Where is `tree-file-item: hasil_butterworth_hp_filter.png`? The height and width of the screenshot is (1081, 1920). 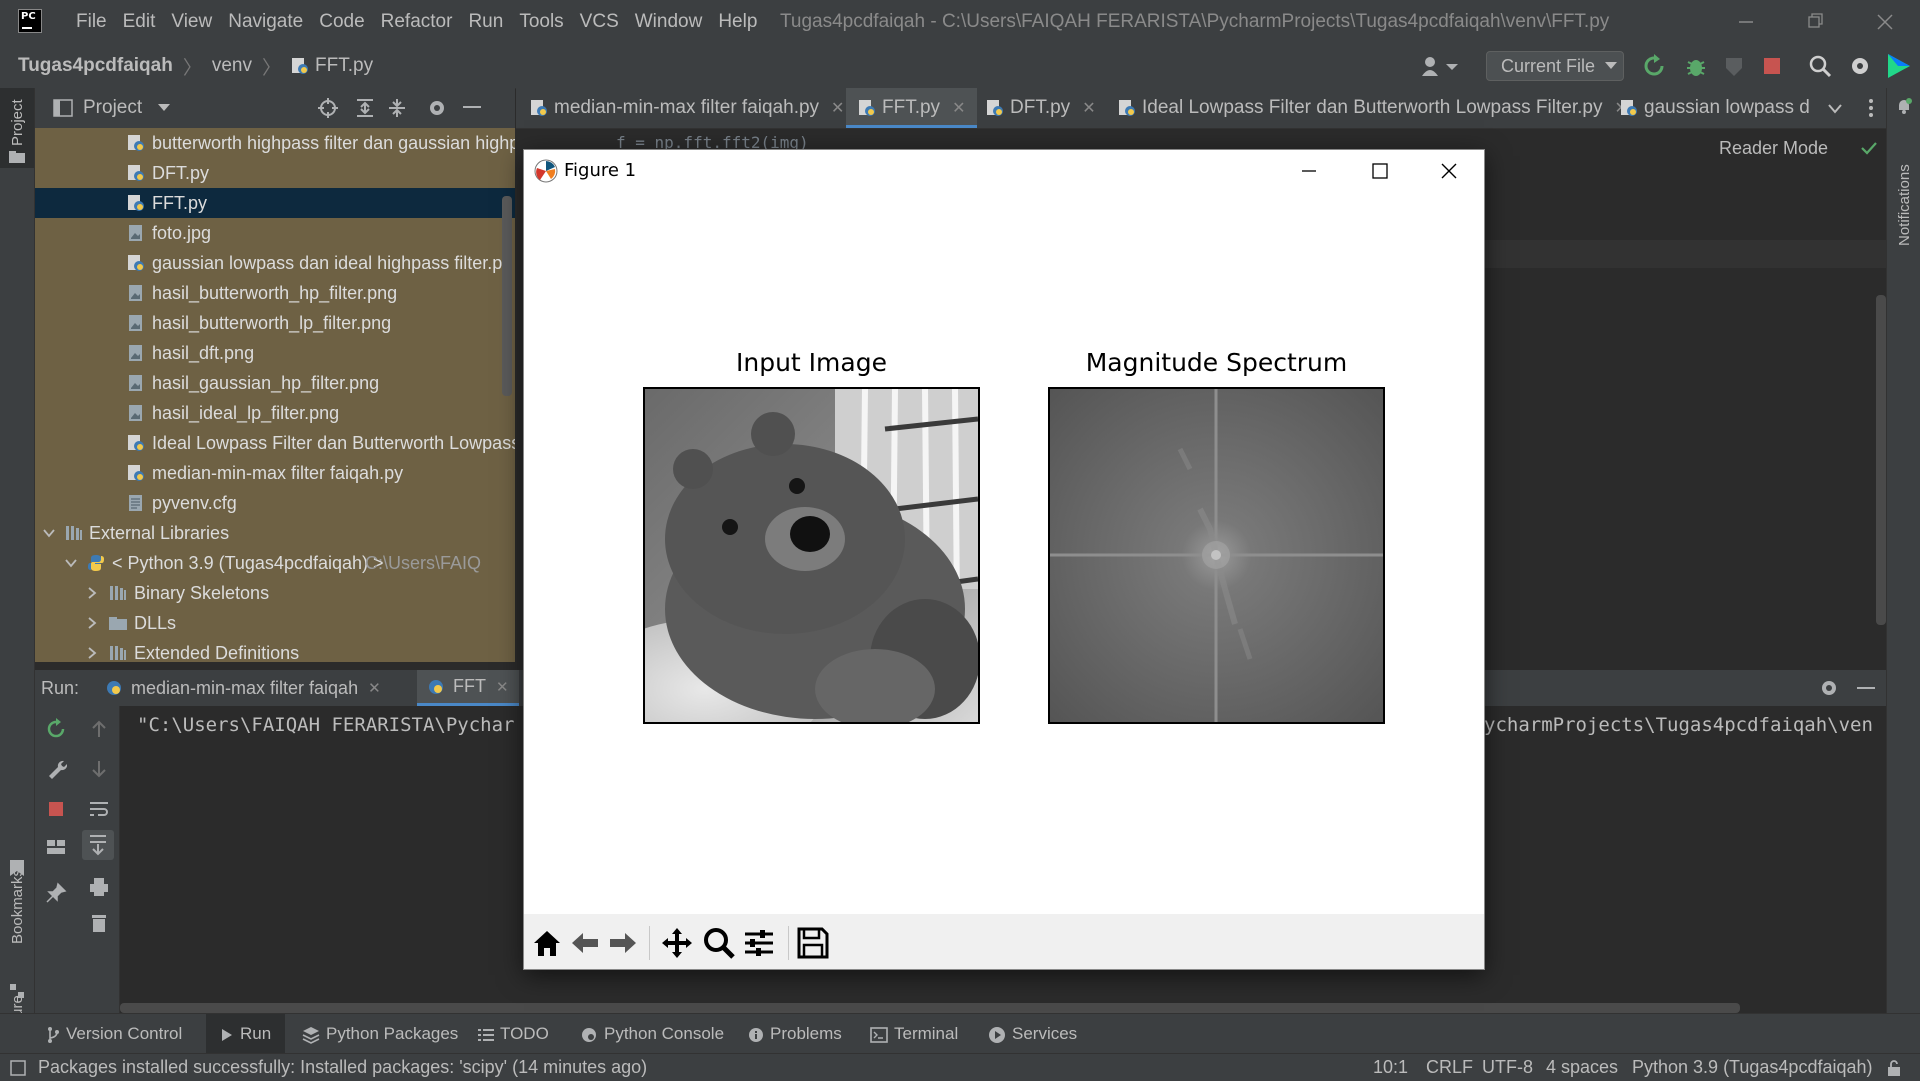 tree-file-item: hasil_butterworth_hp_filter.png is located at coordinates (275, 293).